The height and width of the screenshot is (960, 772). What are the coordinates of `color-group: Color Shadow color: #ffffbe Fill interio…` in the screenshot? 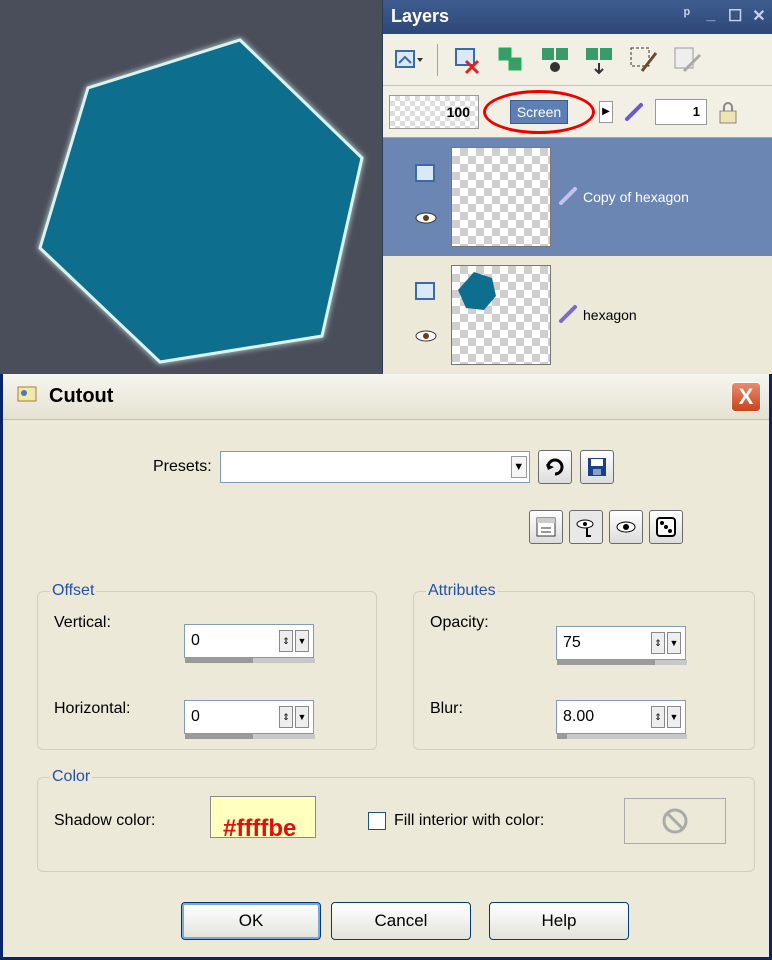 It's located at (396, 820).